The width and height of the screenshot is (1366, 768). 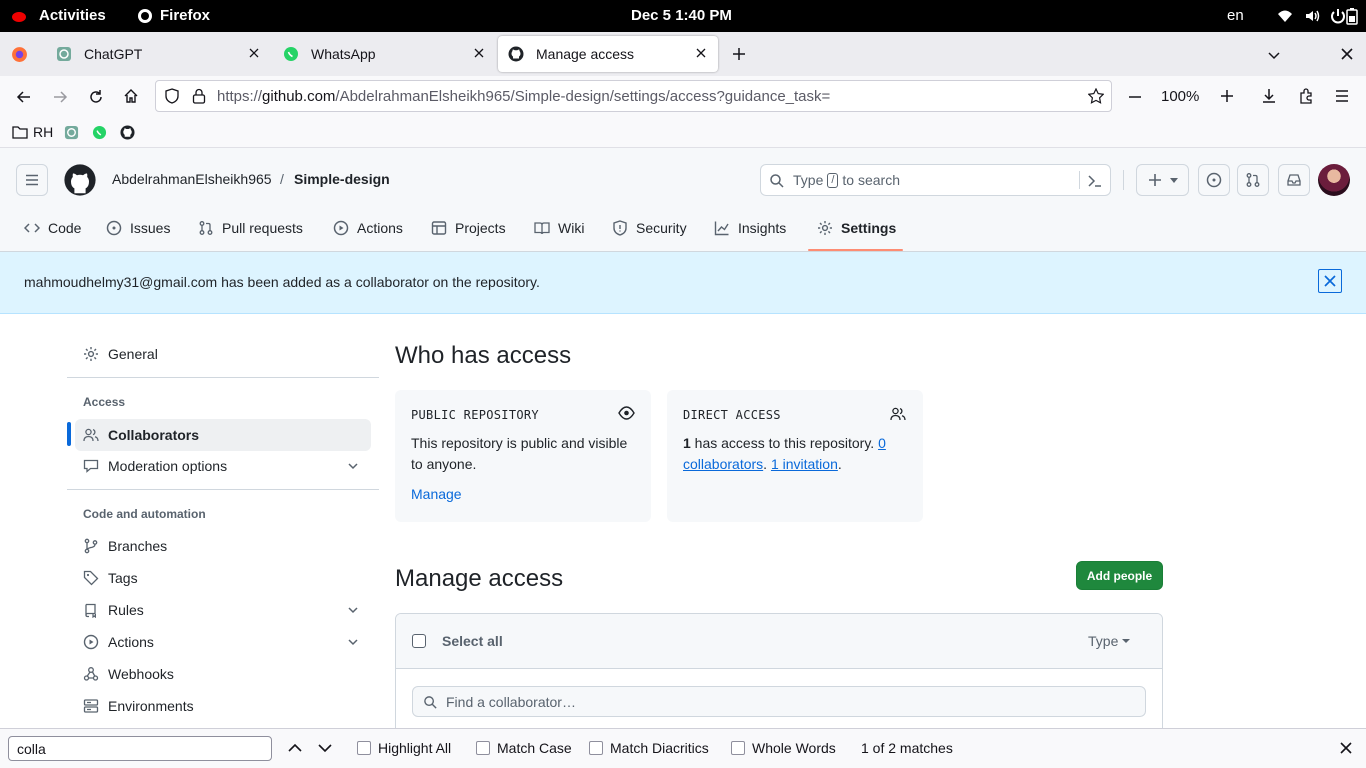 I want to click on tab-label: WhatsApp, so click(x=343, y=54).